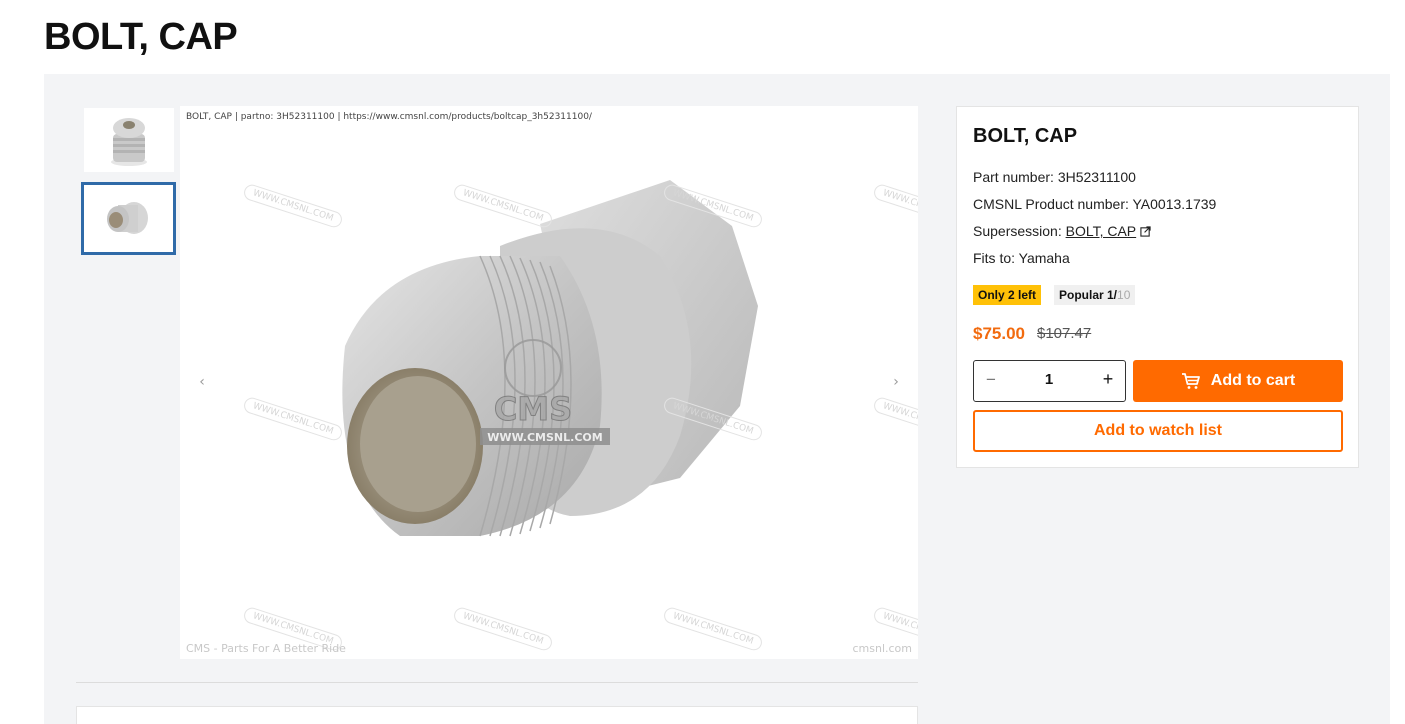  What do you see at coordinates (1108, 379) in the screenshot?
I see `increase-quantity-button: +` at bounding box center [1108, 379].